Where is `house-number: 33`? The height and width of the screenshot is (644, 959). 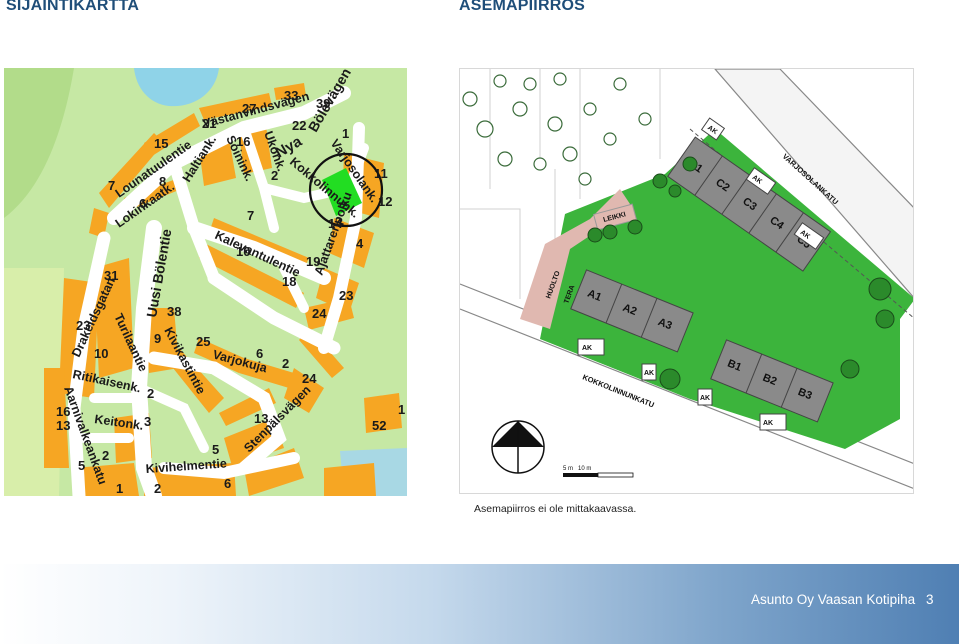
house-number: 33 is located at coordinates (291, 95).